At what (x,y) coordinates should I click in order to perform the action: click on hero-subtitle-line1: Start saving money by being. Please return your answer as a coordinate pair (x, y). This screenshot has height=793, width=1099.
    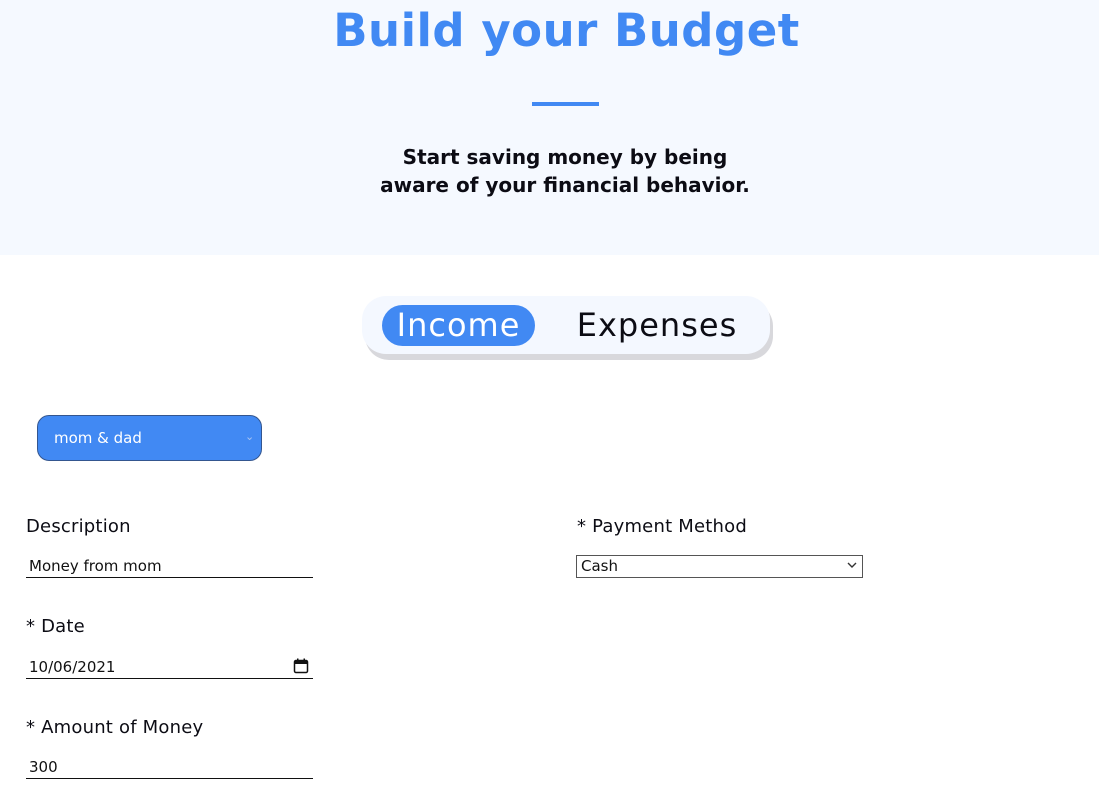
    Looking at the image, I should click on (565, 157).